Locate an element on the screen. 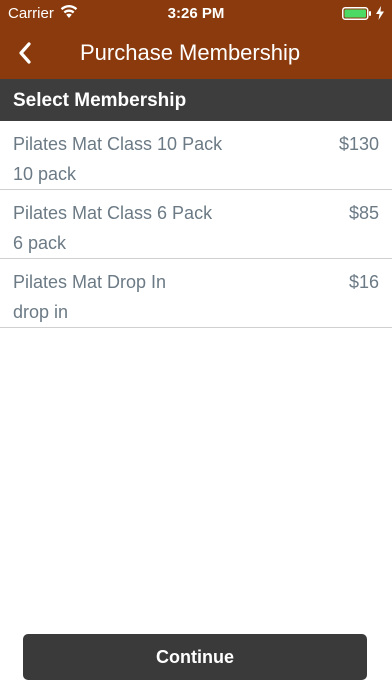 The image size is (392, 696). status-time: 3:26 PM is located at coordinates (196, 13).